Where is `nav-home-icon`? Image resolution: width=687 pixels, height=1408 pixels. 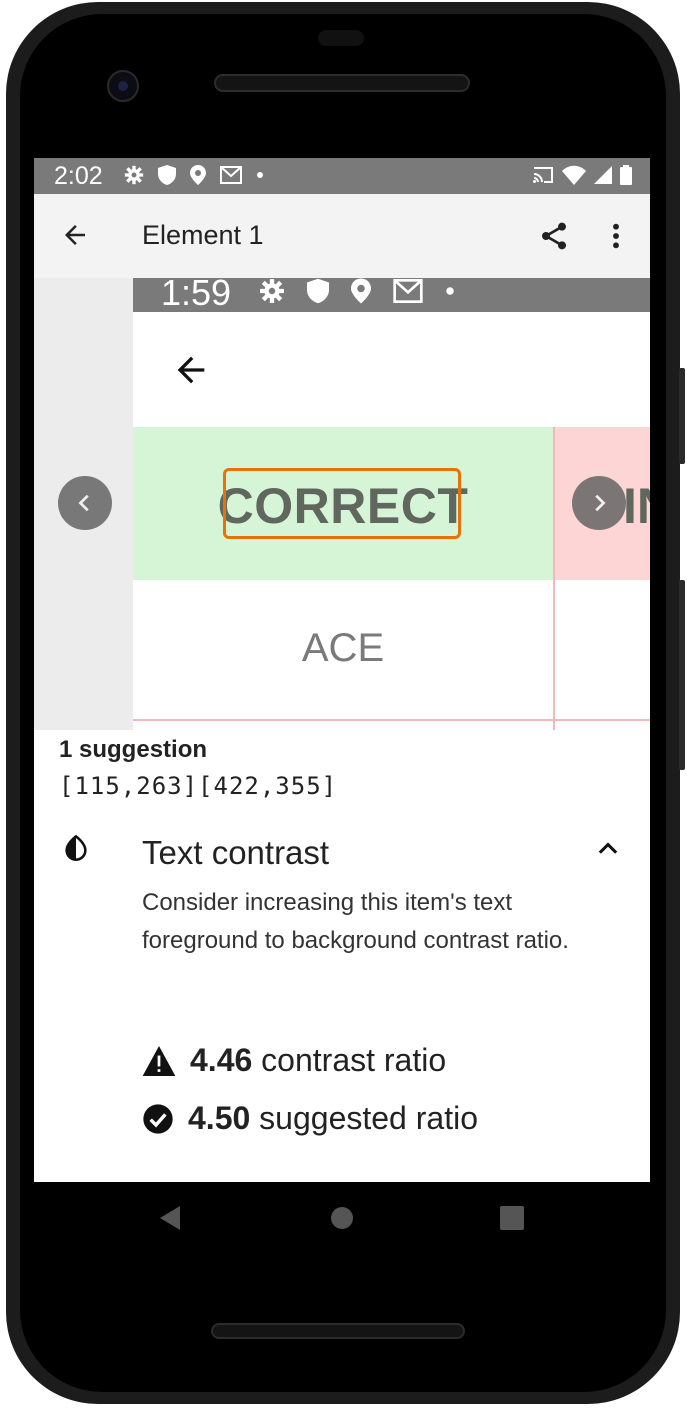
nav-home-icon is located at coordinates (342, 1218).